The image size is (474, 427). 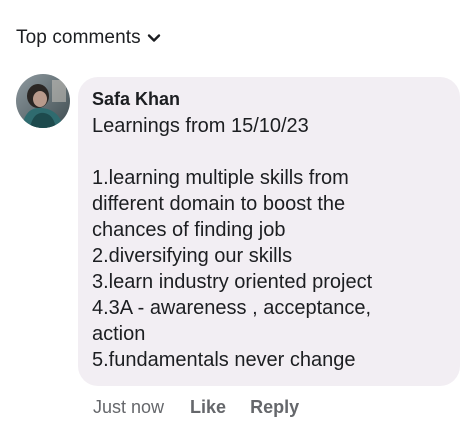 I want to click on comment-line: 5.fundamentals never change, so click(x=224, y=360).